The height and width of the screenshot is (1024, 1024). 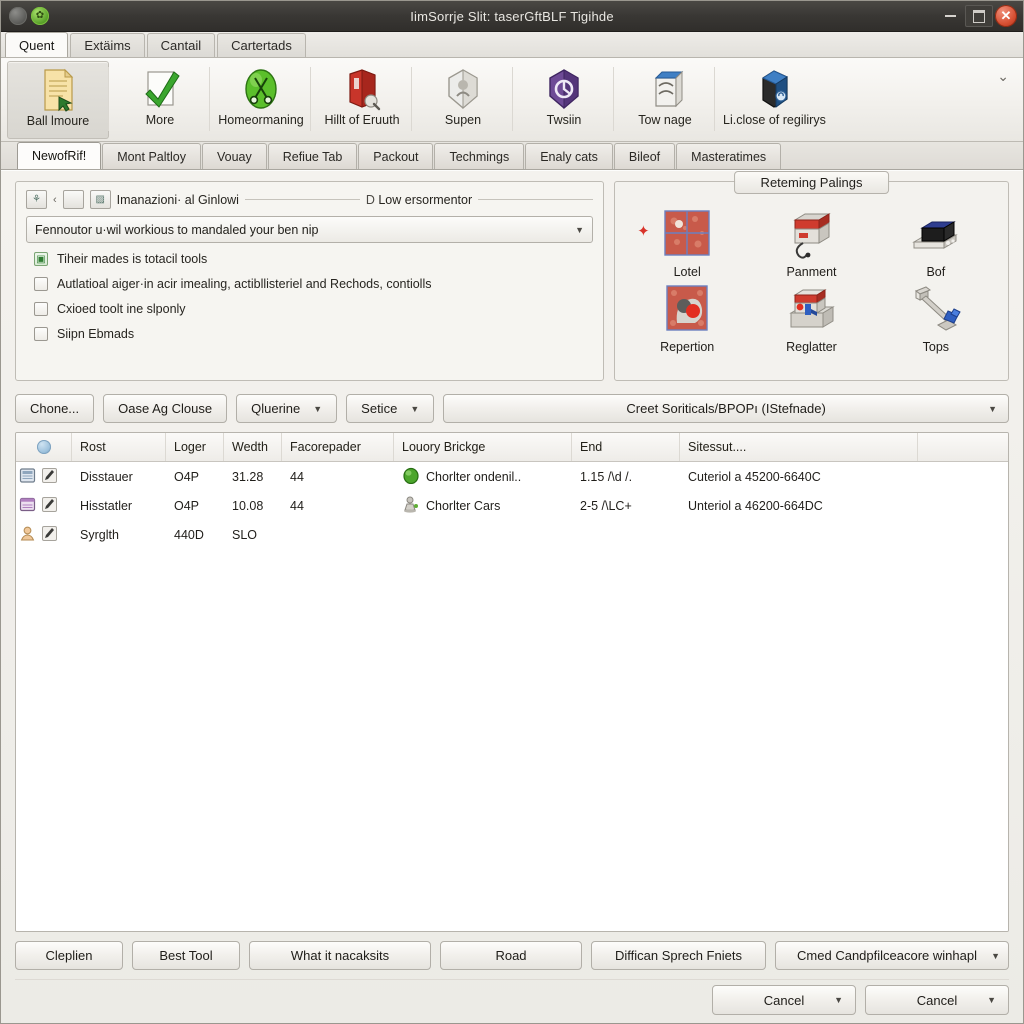 I want to click on green-badge-icon: ✿, so click(x=40, y=16).